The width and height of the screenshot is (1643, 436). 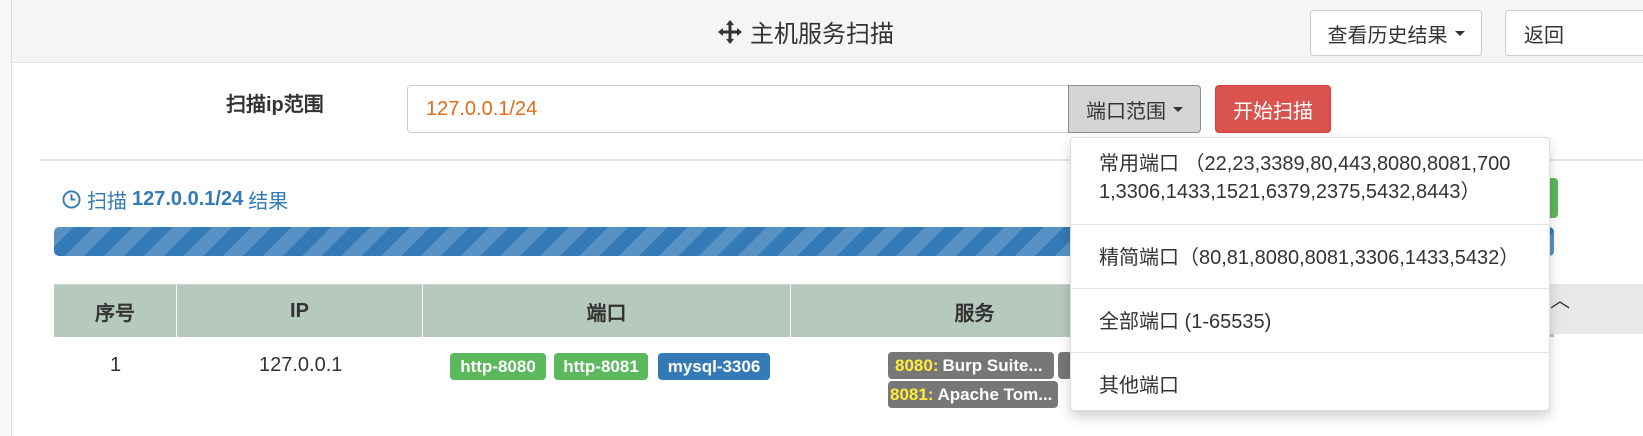 What do you see at coordinates (1310, 386) in the screenshot?
I see `dropdown-item-other-ports: 其他端口` at bounding box center [1310, 386].